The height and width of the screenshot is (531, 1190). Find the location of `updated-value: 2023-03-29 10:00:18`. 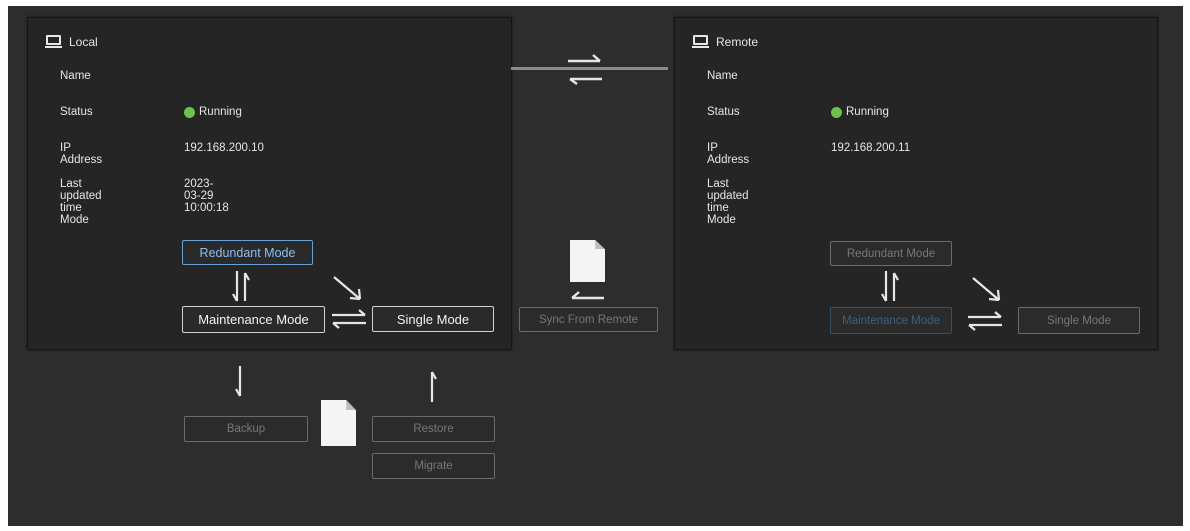

updated-value: 2023-03-29 10:00:18 is located at coordinates (206, 196).